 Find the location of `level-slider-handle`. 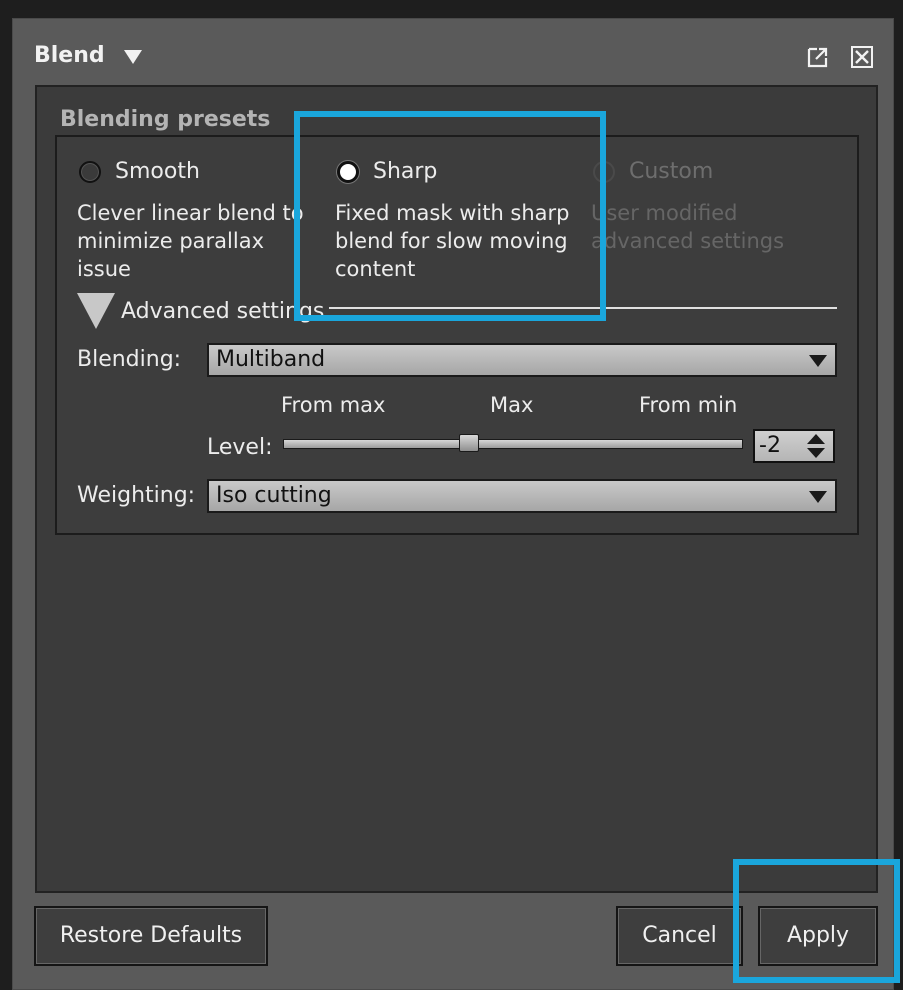

level-slider-handle is located at coordinates (469, 443).